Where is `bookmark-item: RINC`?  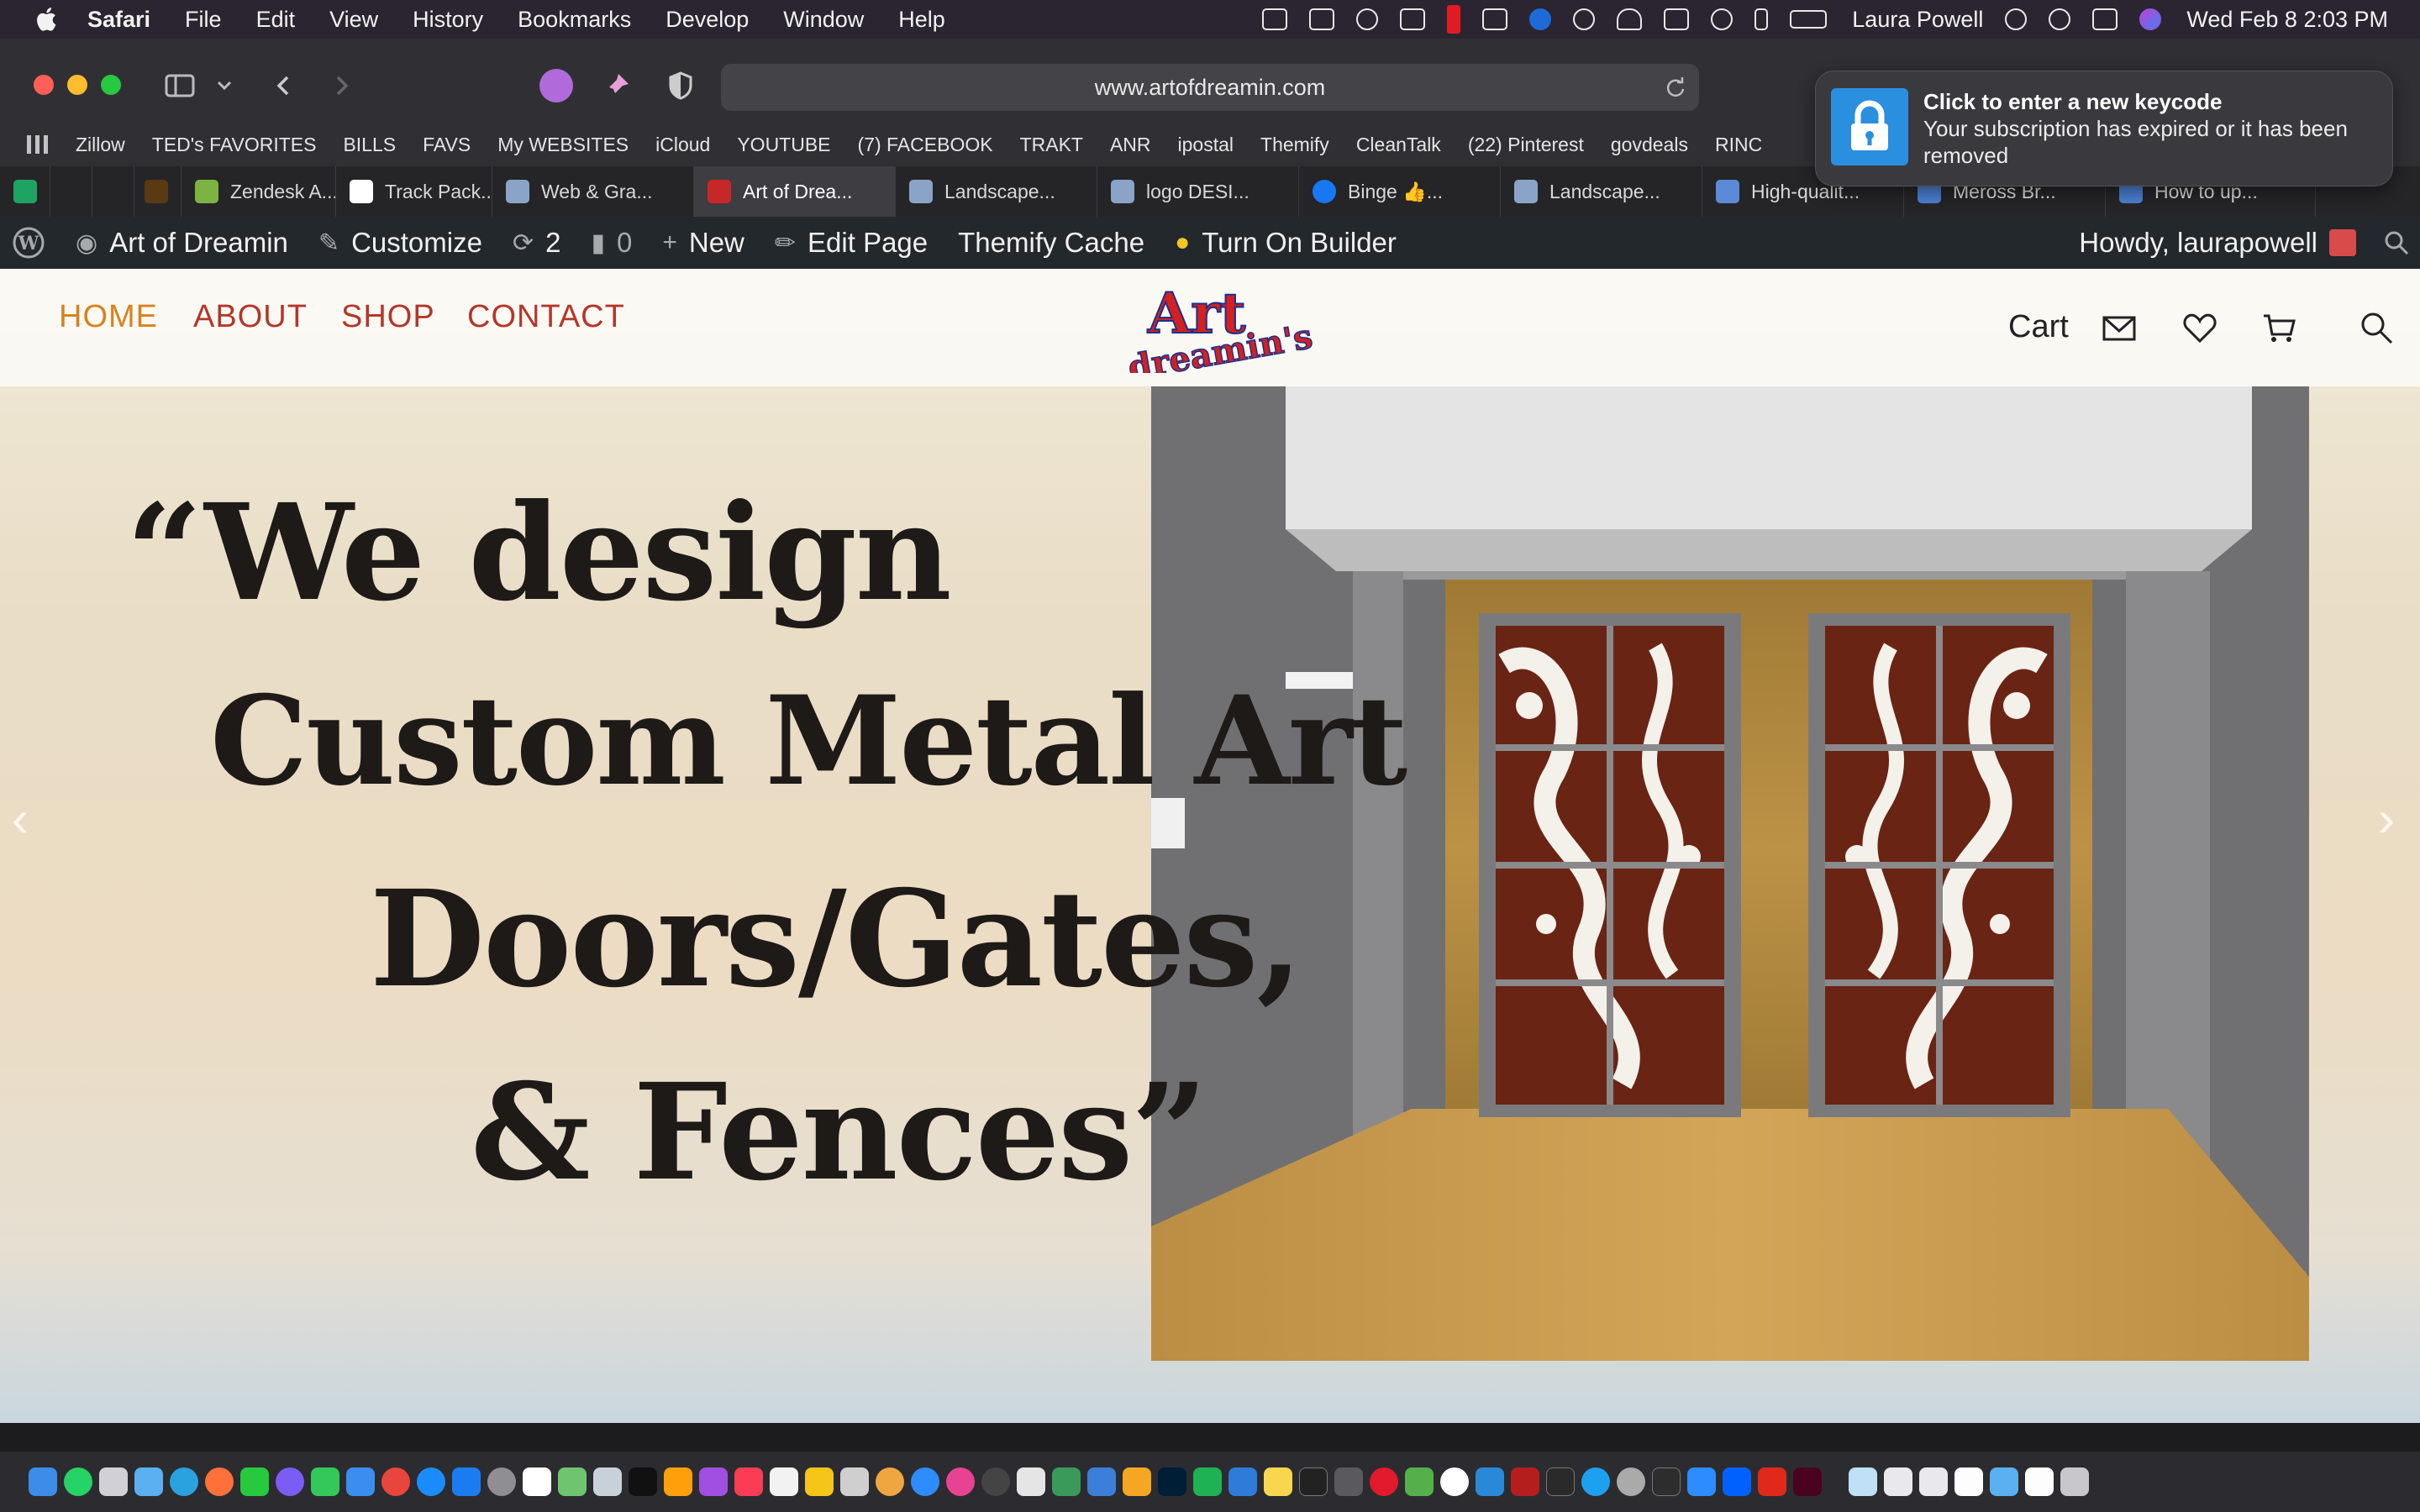 bookmark-item: RINC is located at coordinates (1739, 145).